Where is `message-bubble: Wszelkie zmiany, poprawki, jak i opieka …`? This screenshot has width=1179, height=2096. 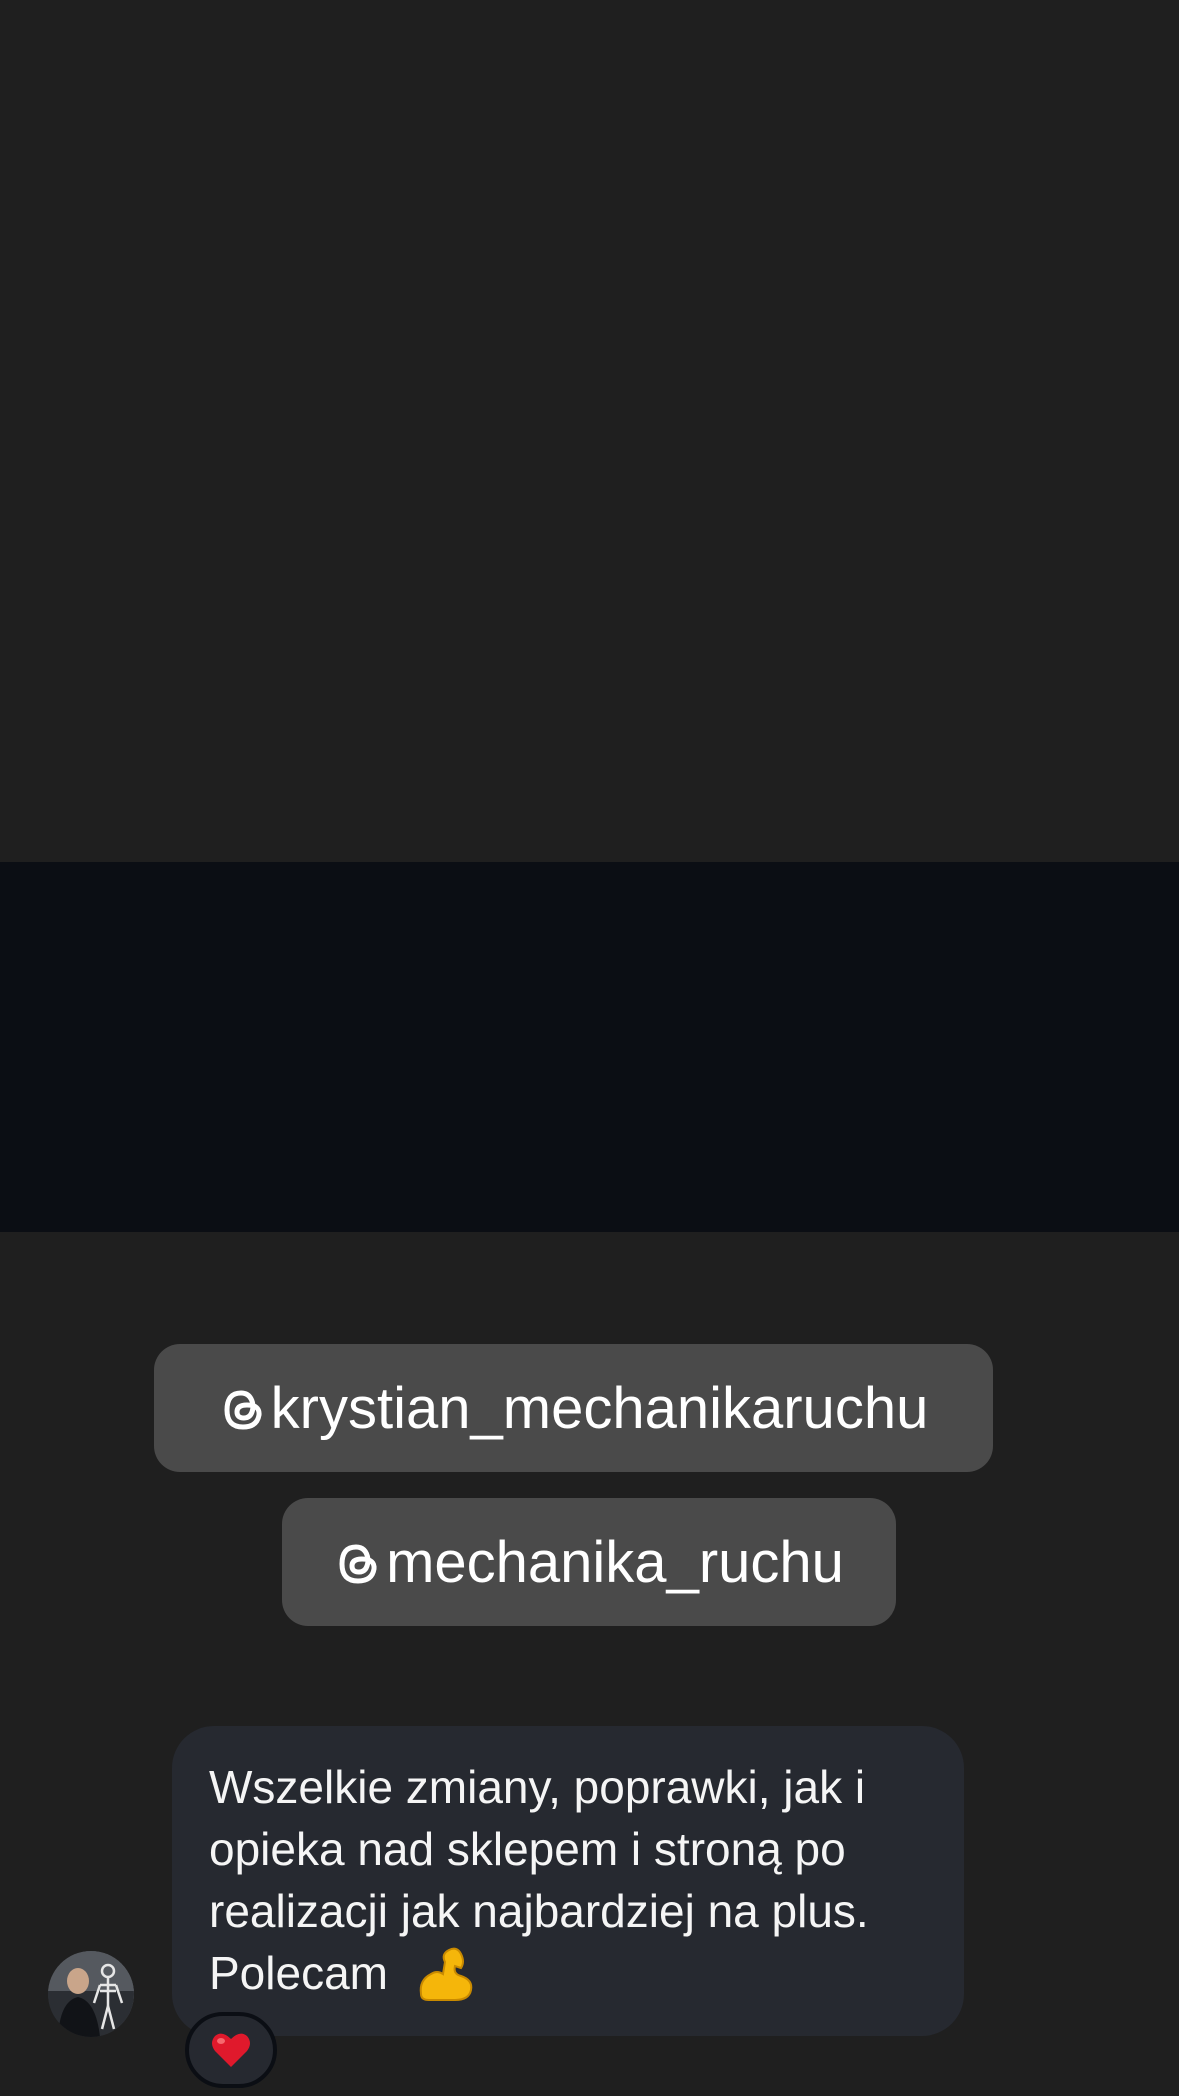
message-bubble: Wszelkie zmiany, poprawki, jak i opieka … is located at coordinates (568, 1881).